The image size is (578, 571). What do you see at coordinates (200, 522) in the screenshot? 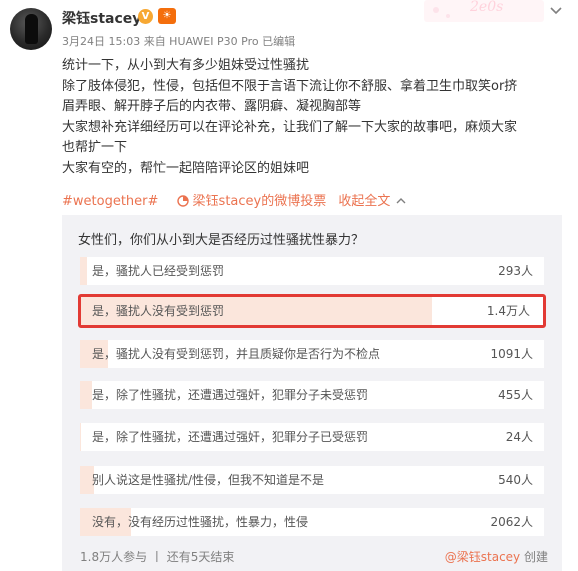
I see `poll-option-label: 没有，没有经历过性骚扰，性暴力，性侵` at bounding box center [200, 522].